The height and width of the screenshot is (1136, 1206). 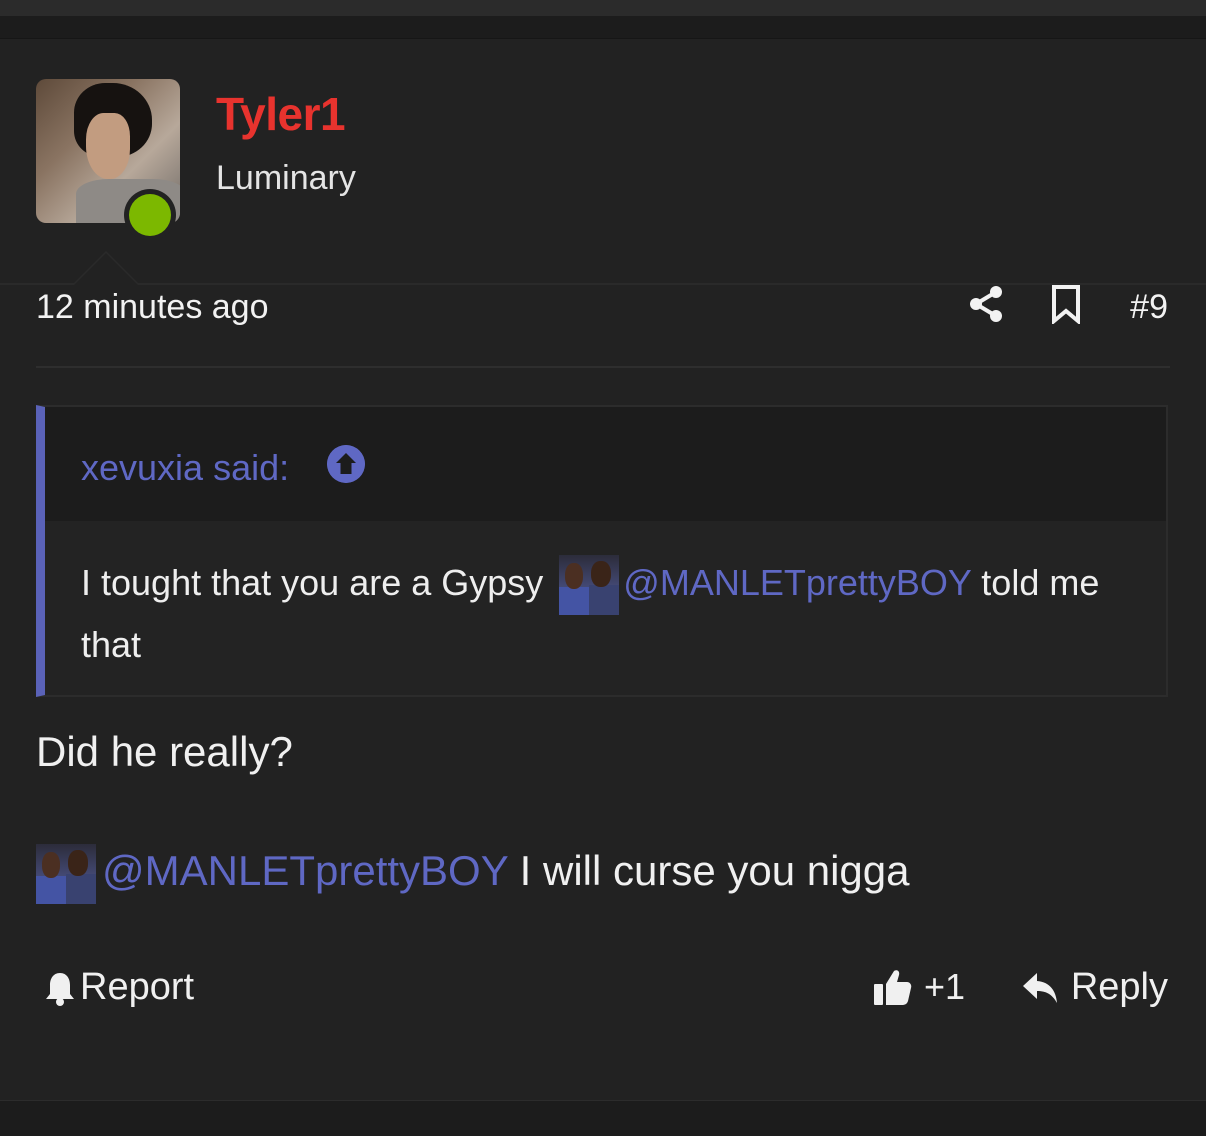 I want to click on reply-button: Reply, so click(x=1094, y=987).